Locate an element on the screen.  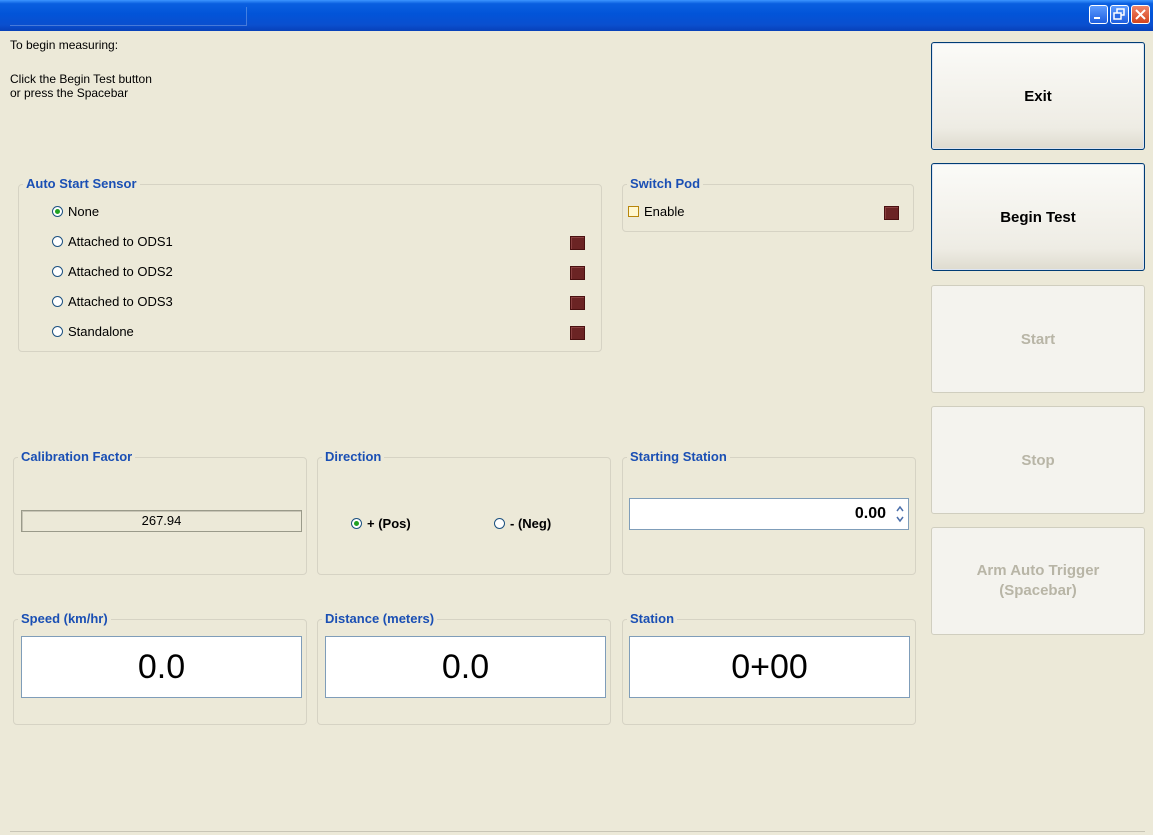
checkbox-icon is located at coordinates (633, 211).